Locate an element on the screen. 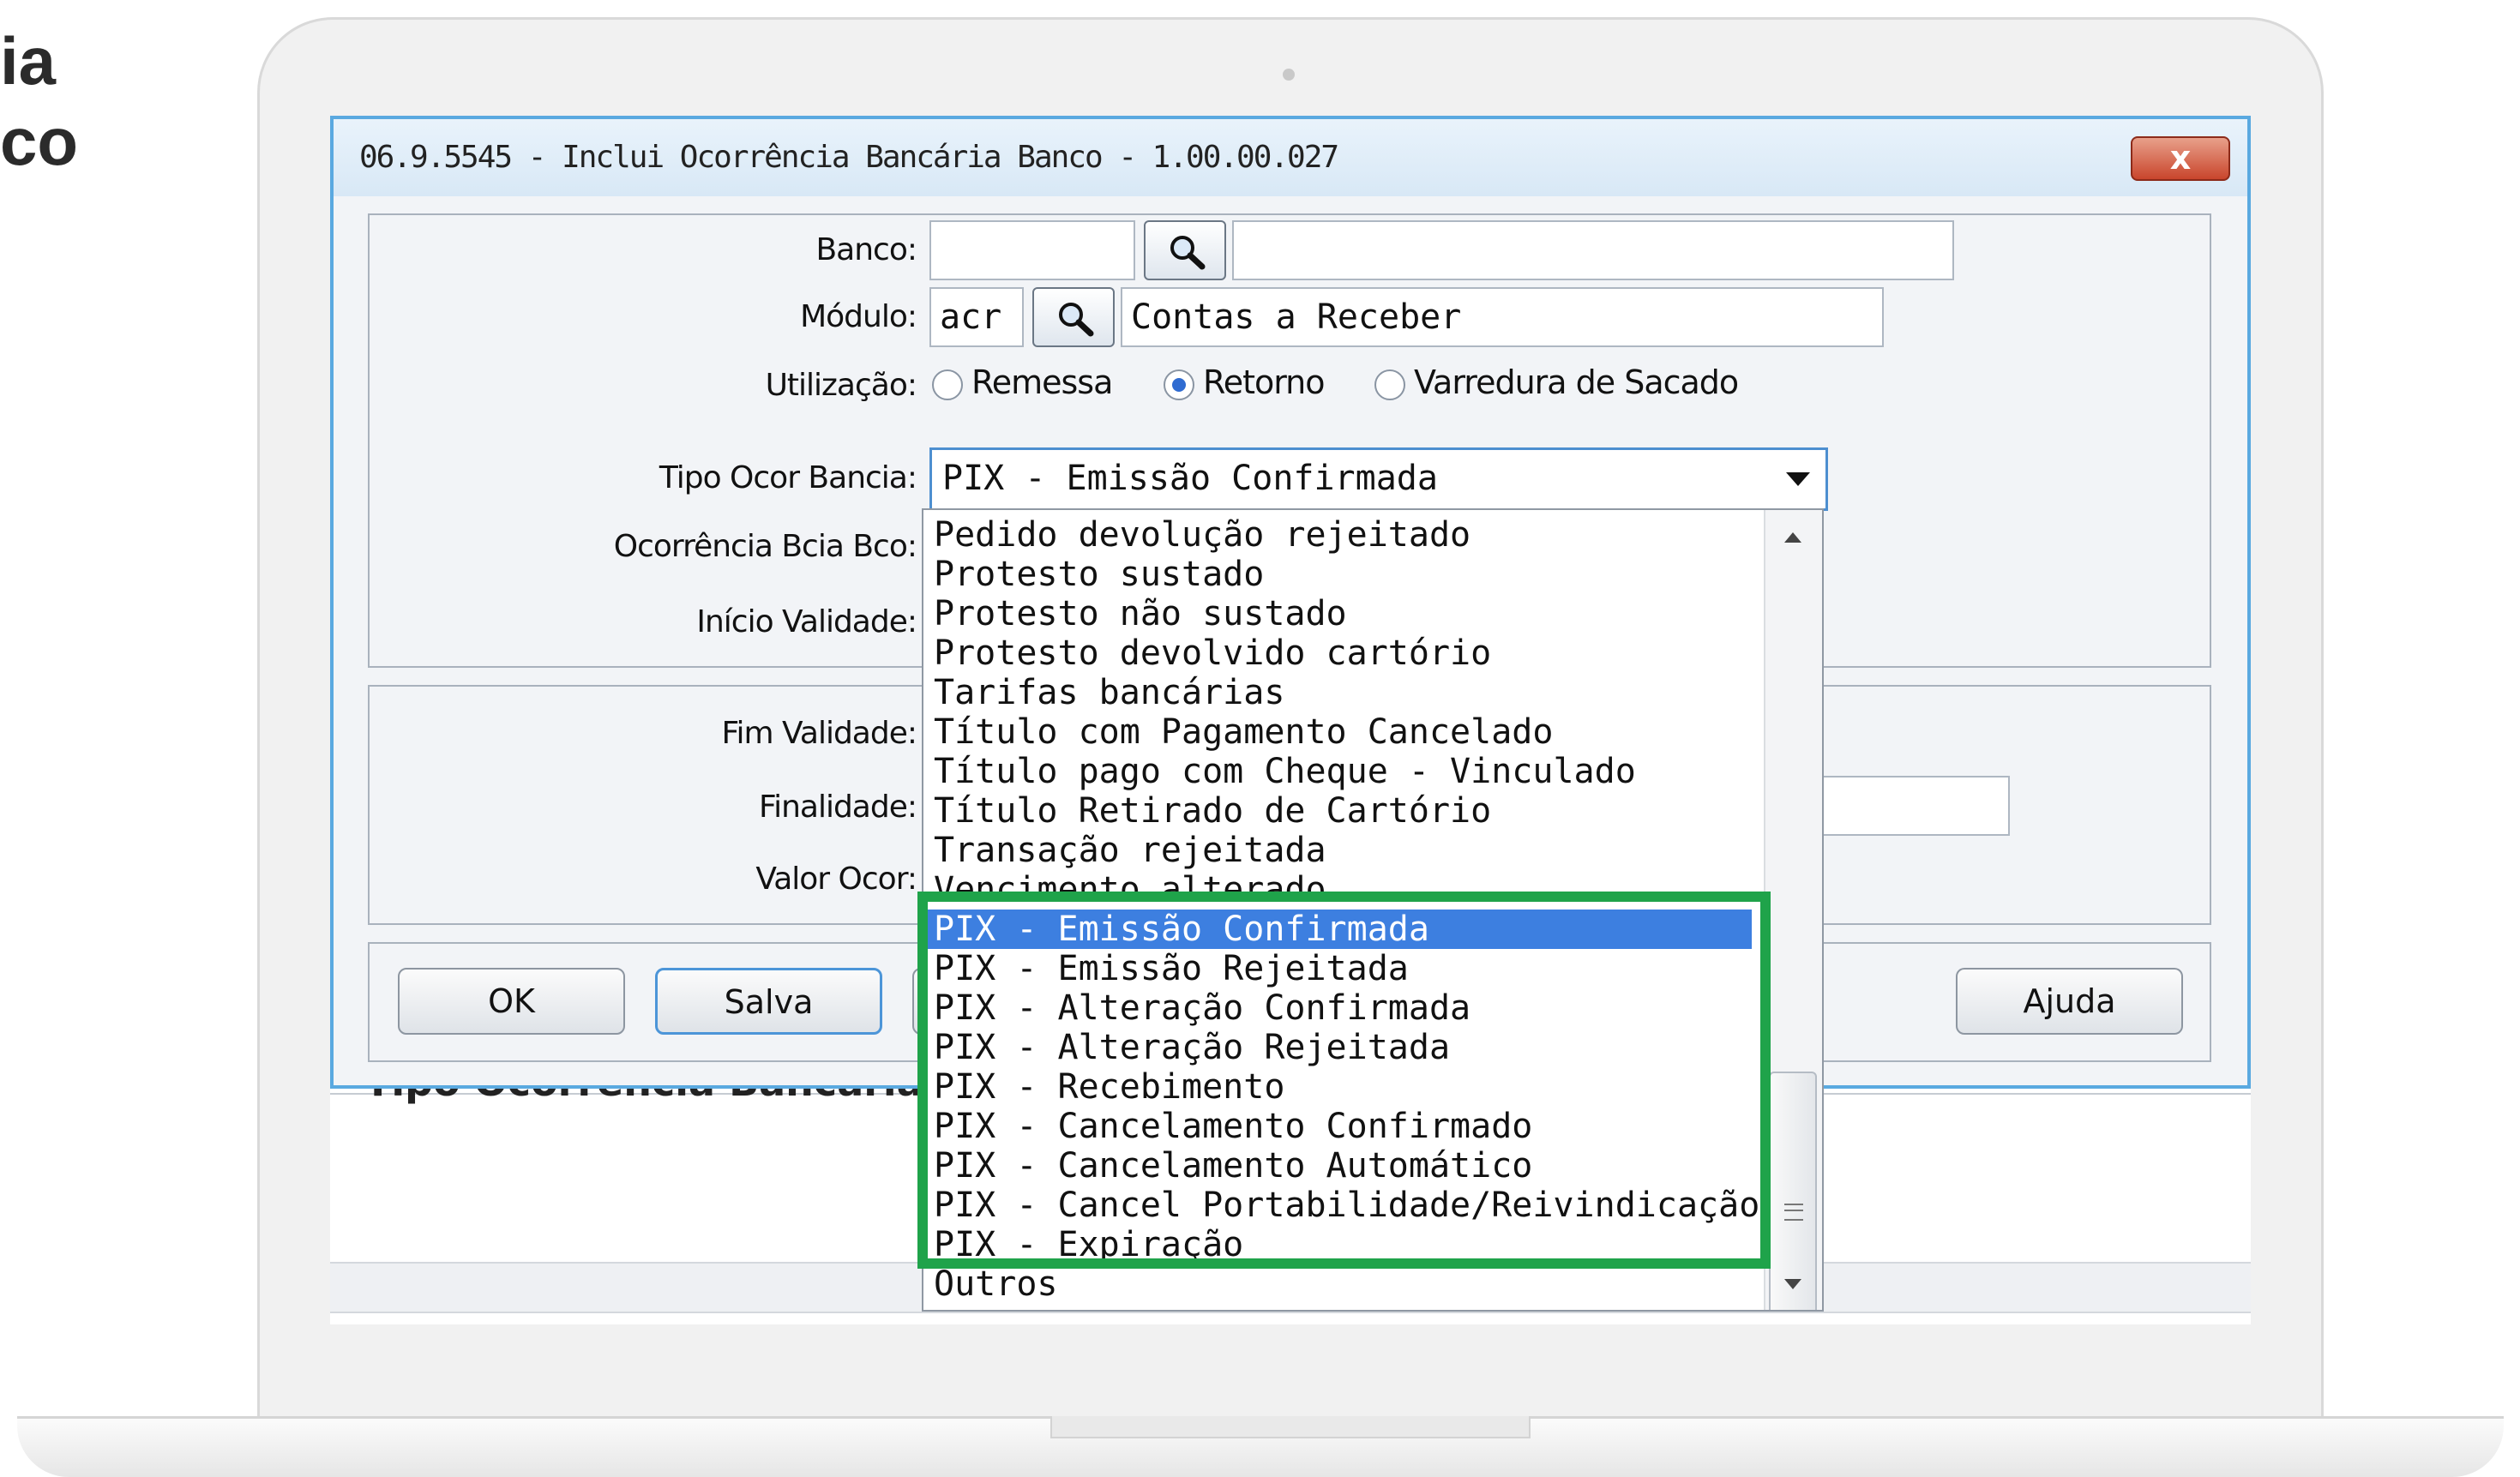 The height and width of the screenshot is (1477, 2520). dropdown-scrollbar is located at coordinates (1793, 910).